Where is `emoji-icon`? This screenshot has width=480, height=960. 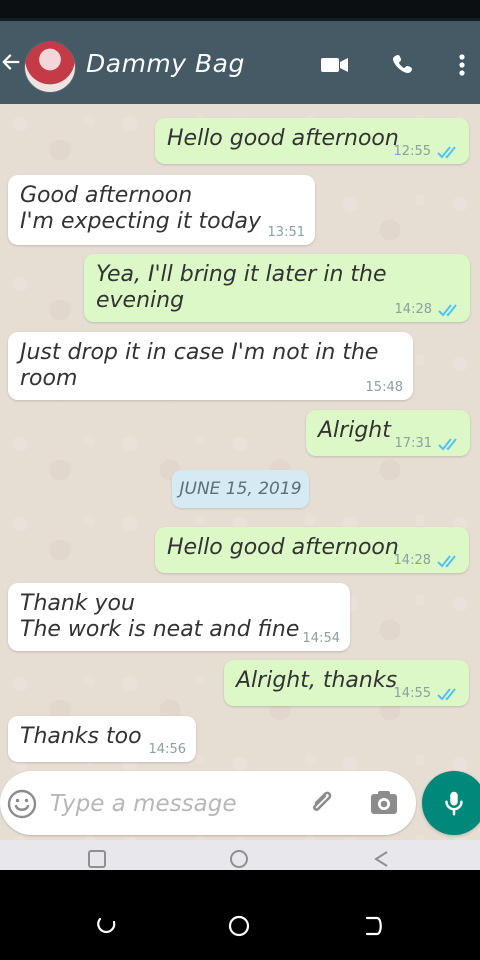
emoji-icon is located at coordinates (22, 804).